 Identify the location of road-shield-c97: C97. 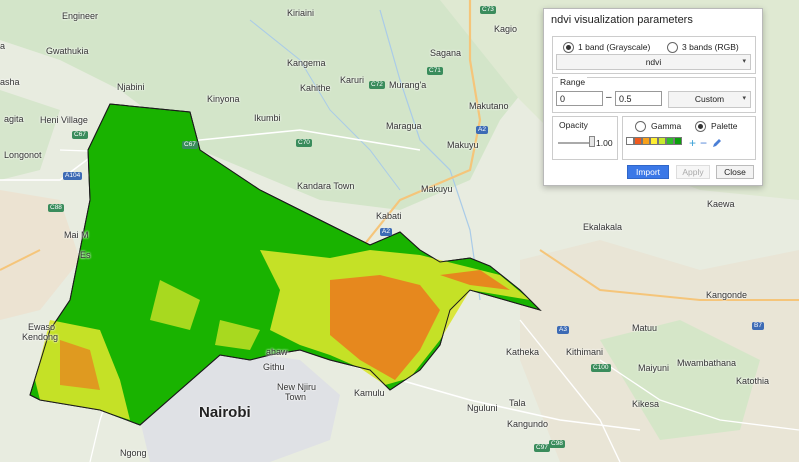
(542, 448).